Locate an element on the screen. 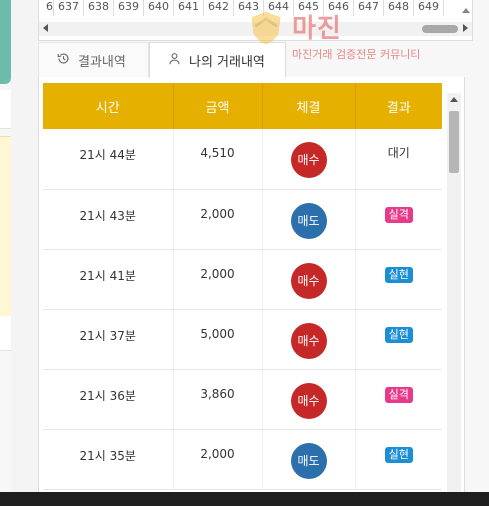 The height and width of the screenshot is (506, 489). table-row: 21시 35분 2,000 매도 실현 is located at coordinates (242, 459).